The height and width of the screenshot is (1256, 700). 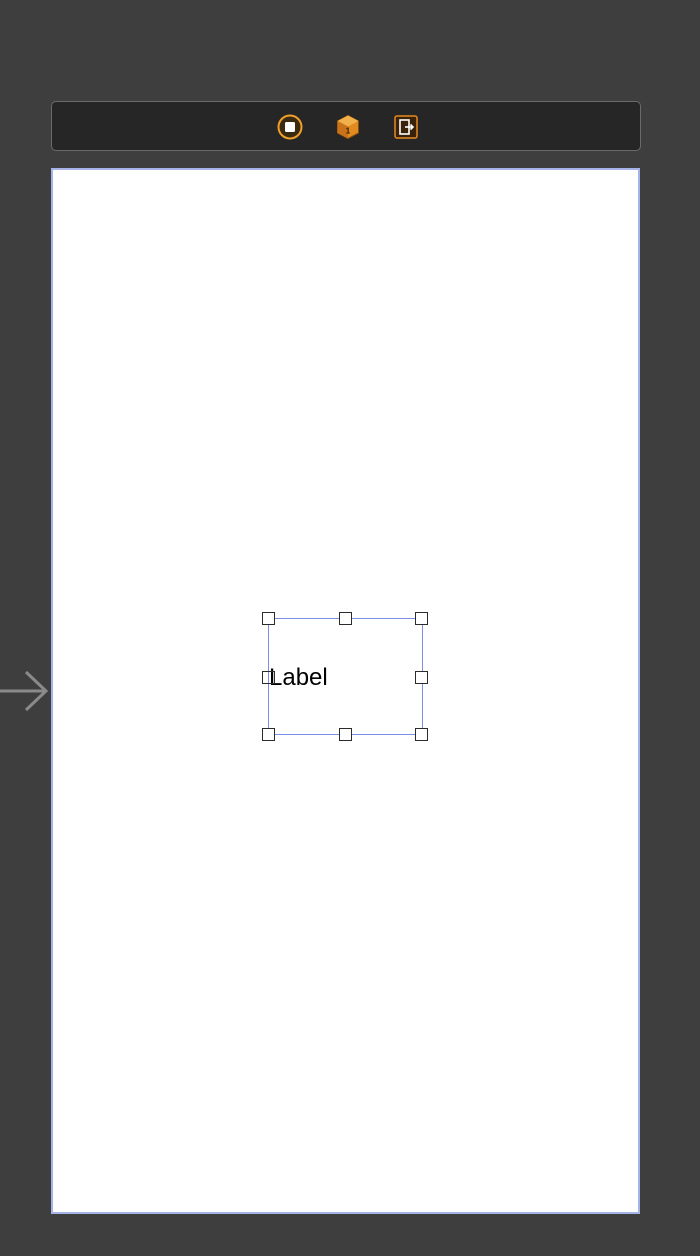 I want to click on resize-handle-bottom-left, so click(x=268, y=734).